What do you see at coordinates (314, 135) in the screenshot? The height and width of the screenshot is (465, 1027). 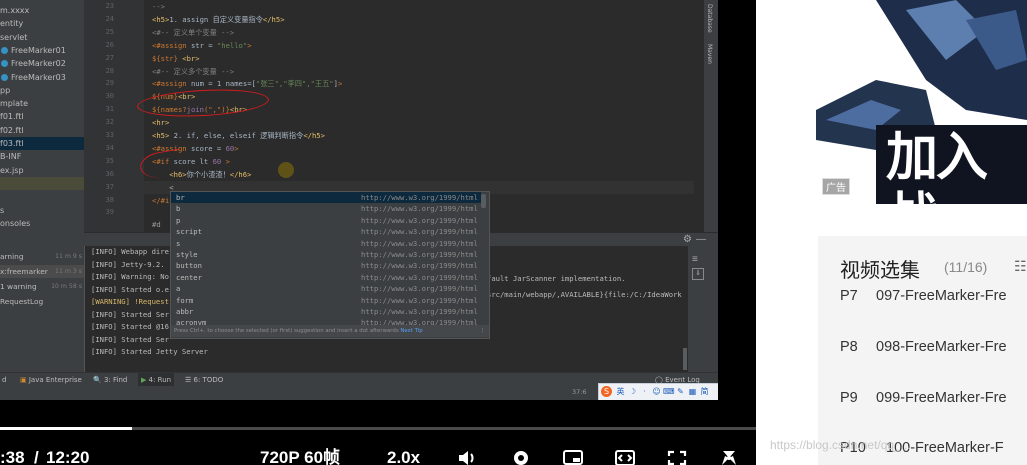 I see `code-token: </h5>` at bounding box center [314, 135].